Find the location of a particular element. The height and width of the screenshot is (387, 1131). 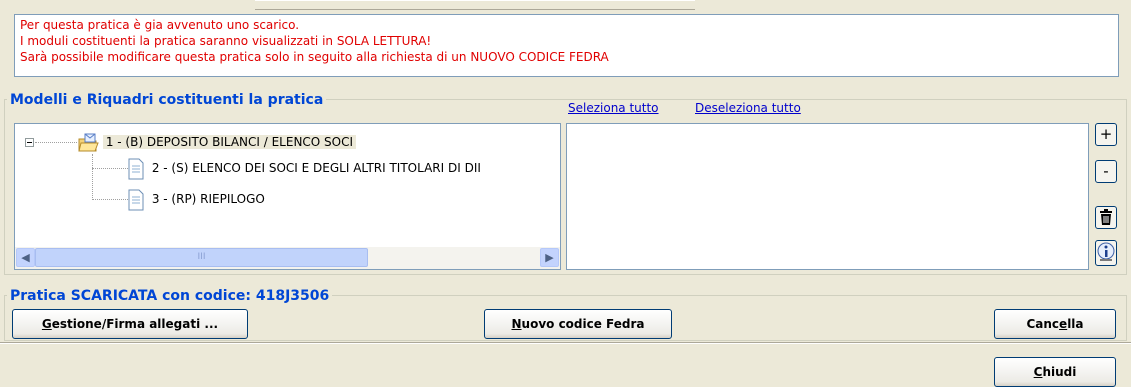

bottom-separator is located at coordinates (565, 343).